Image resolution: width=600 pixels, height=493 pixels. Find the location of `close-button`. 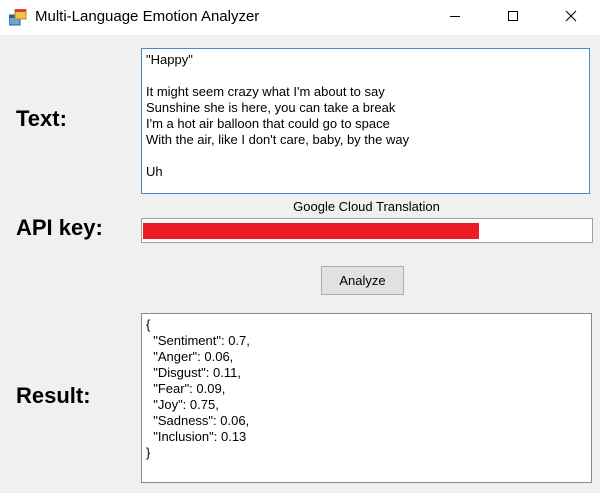

close-button is located at coordinates (571, 17).